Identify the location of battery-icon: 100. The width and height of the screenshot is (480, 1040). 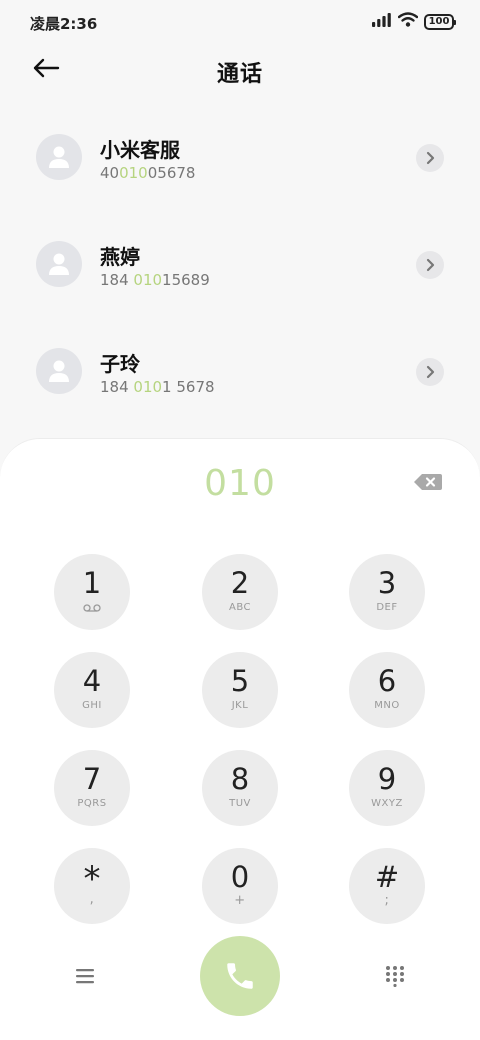
(440, 21).